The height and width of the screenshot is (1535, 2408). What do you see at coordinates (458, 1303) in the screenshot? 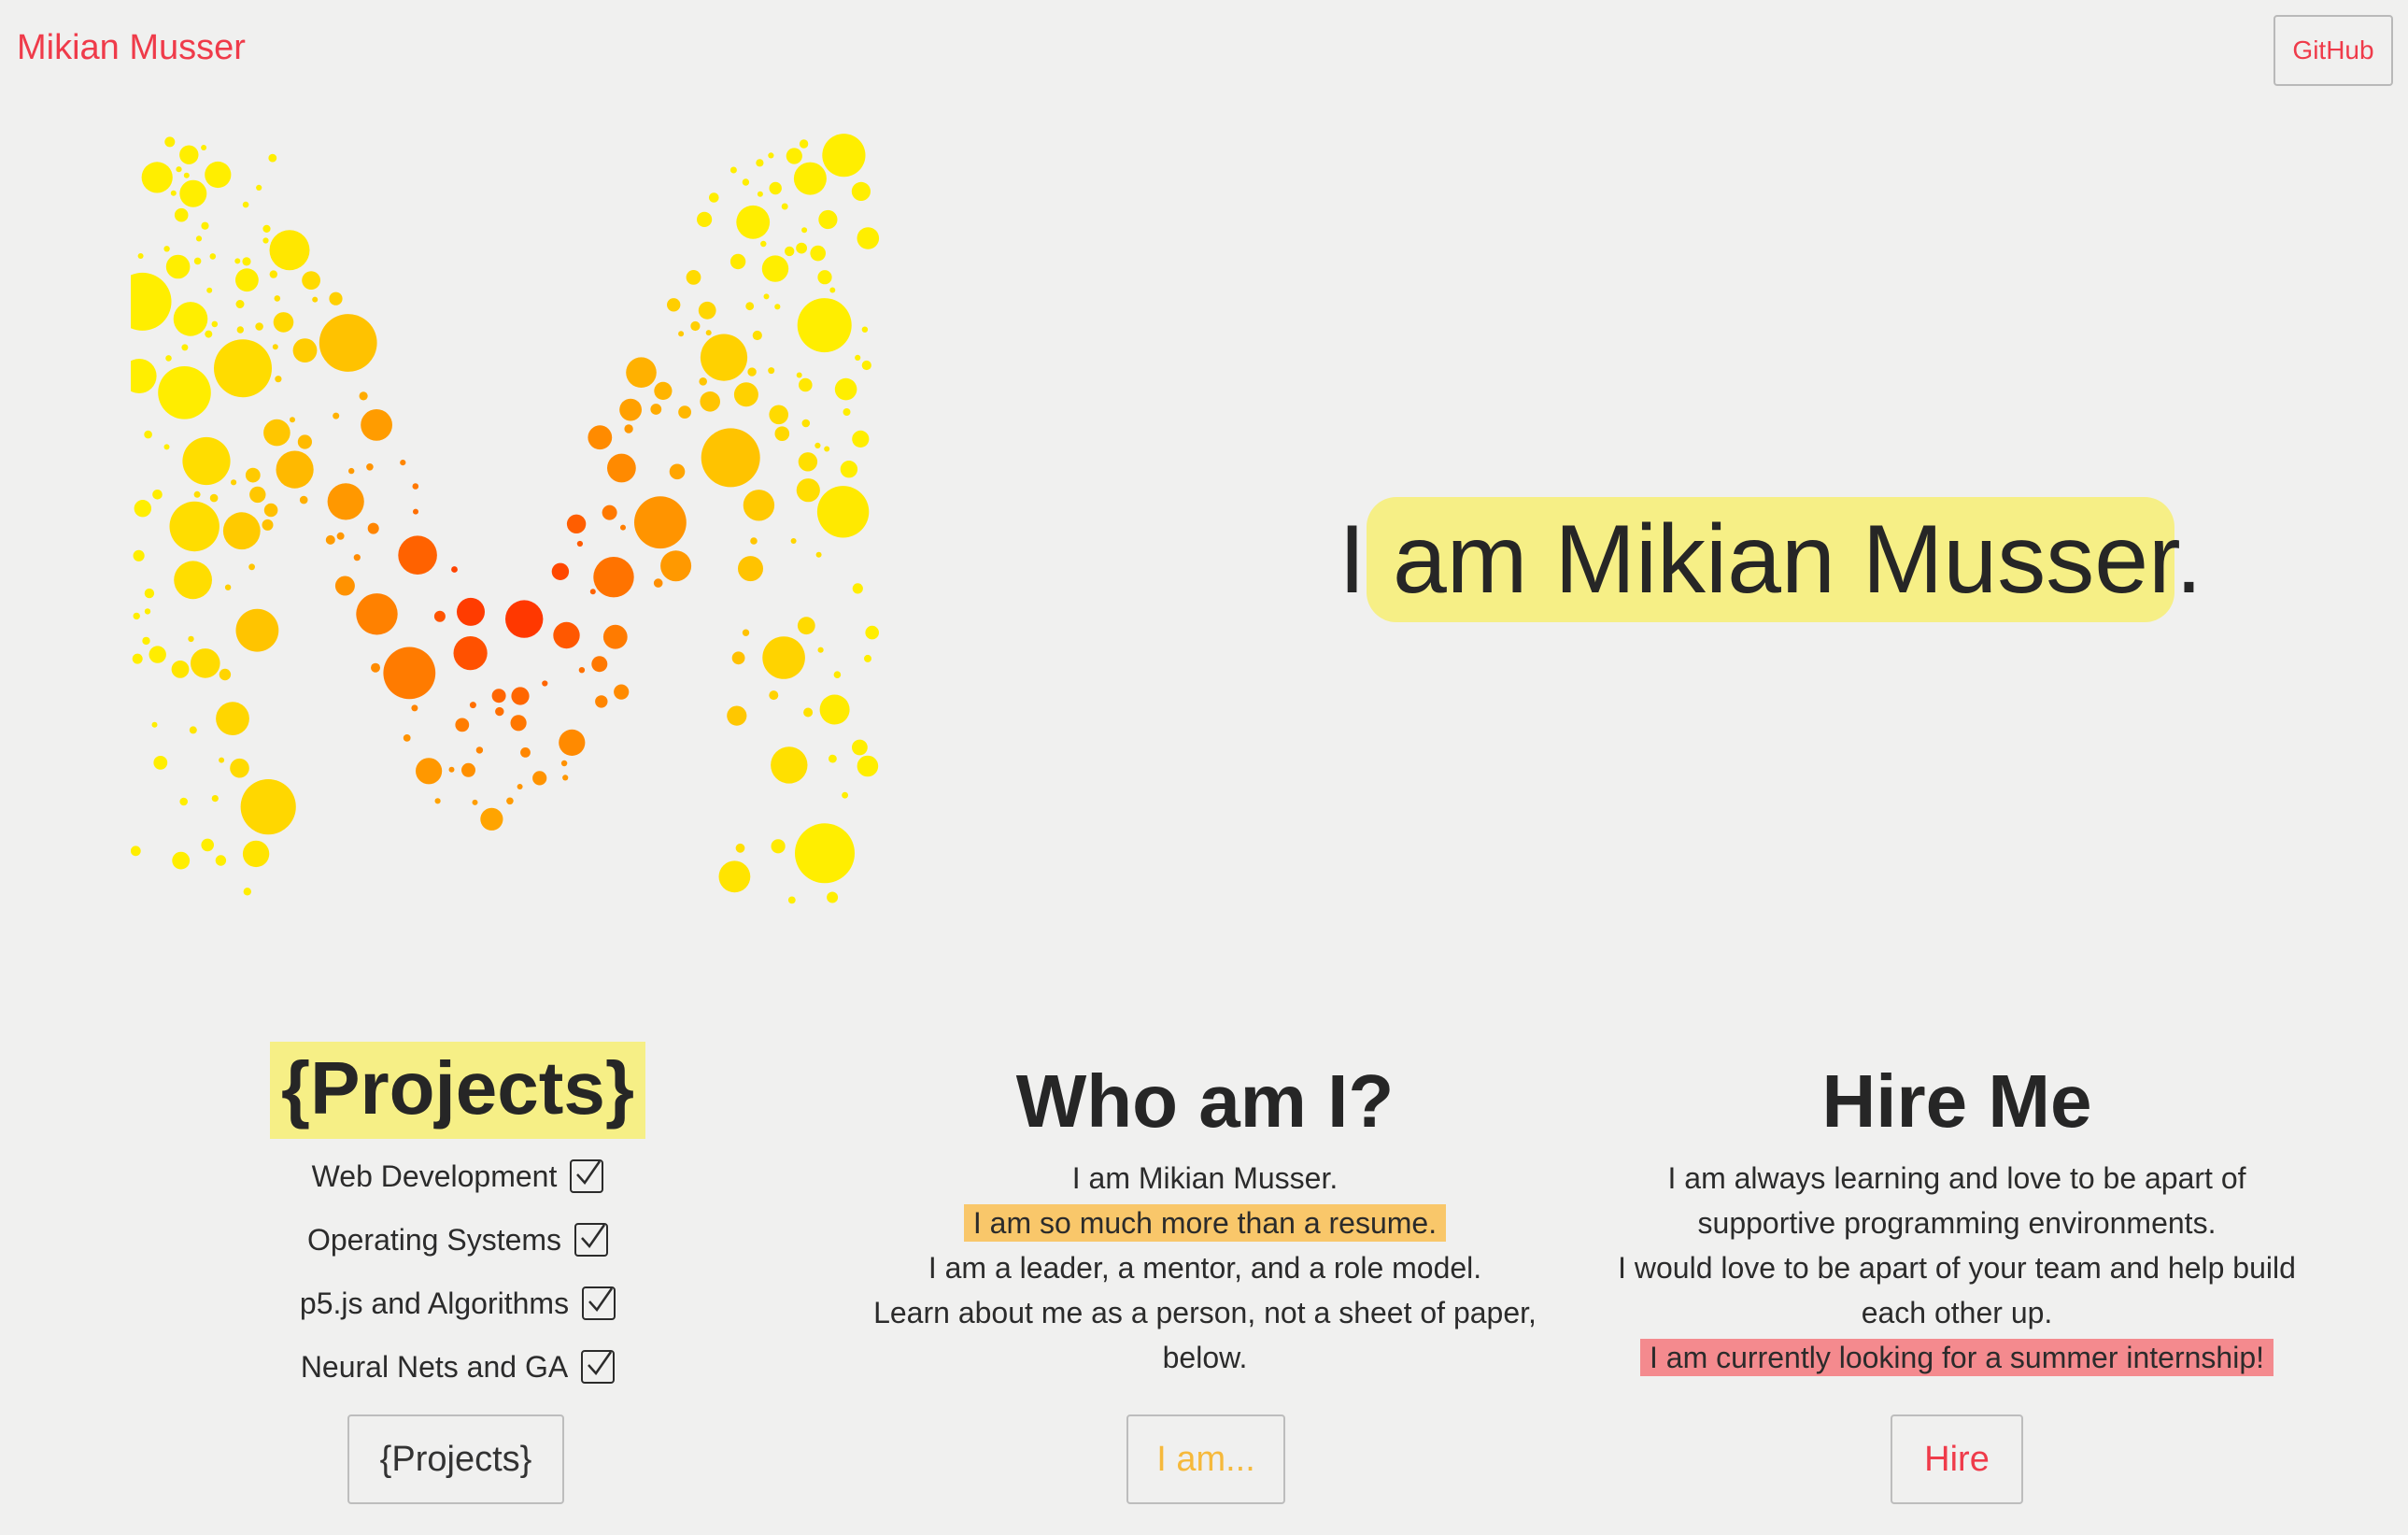
I see `list-item: p5.js and Algorithms` at bounding box center [458, 1303].